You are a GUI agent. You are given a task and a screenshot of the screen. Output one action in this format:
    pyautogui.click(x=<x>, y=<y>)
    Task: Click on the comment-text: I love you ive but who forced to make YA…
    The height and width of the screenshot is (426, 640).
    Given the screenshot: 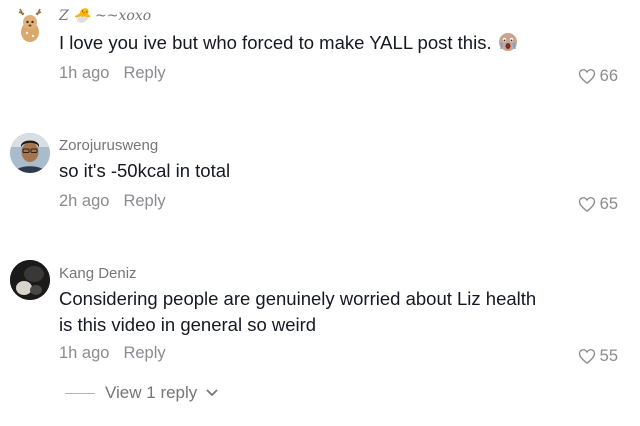 What is the action you would take?
    pyautogui.click(x=319, y=43)
    